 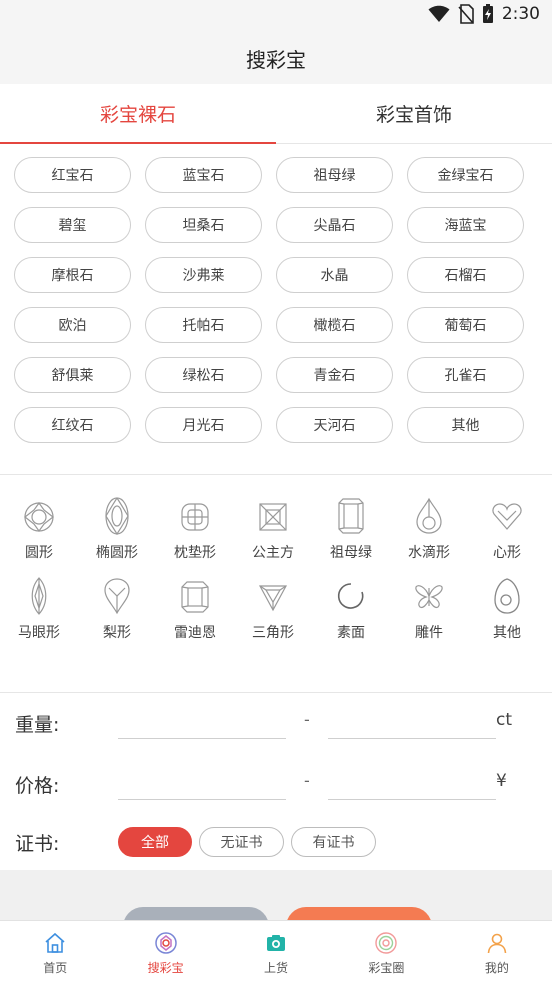 I want to click on stone-option: 其他, so click(x=465, y=425).